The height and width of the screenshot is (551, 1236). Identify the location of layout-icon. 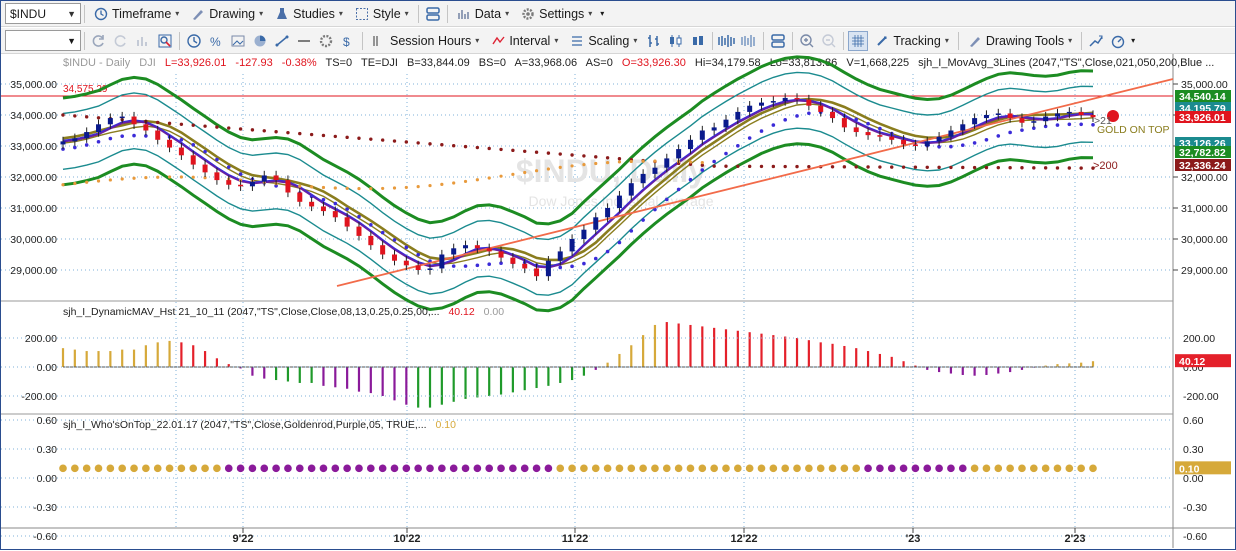
(433, 14).